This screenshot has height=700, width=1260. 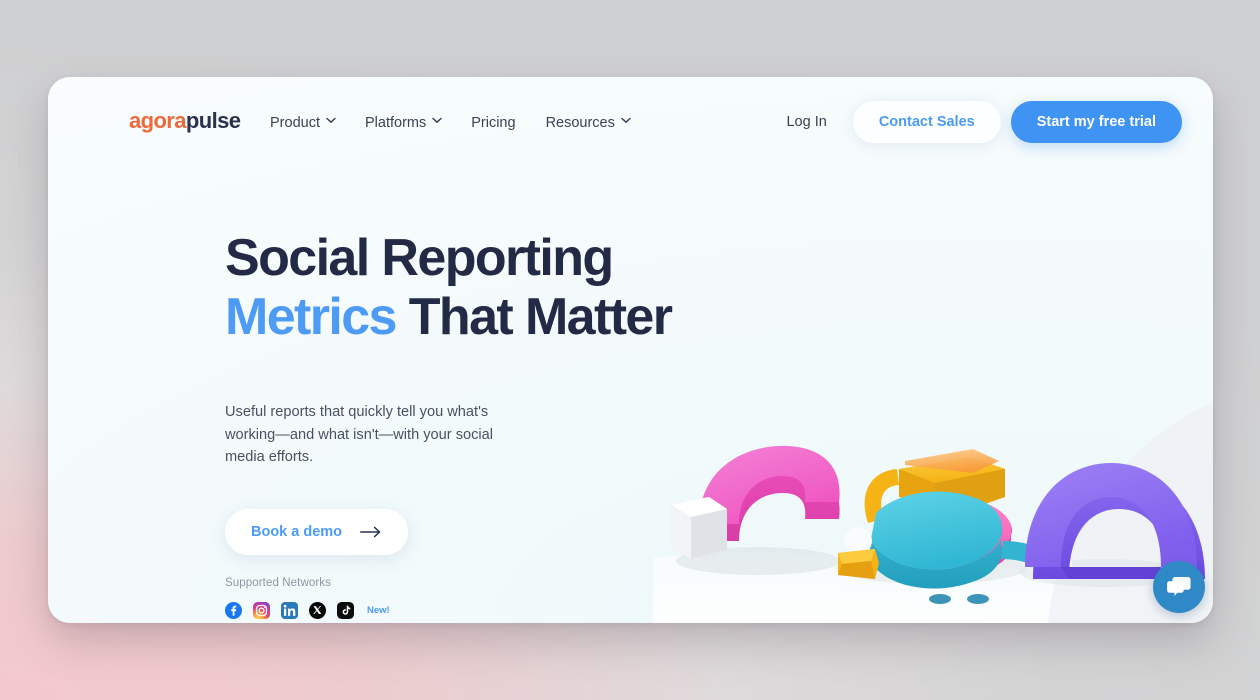 What do you see at coordinates (1096, 122) in the screenshot?
I see `start-free-trial-button: Start my free trial` at bounding box center [1096, 122].